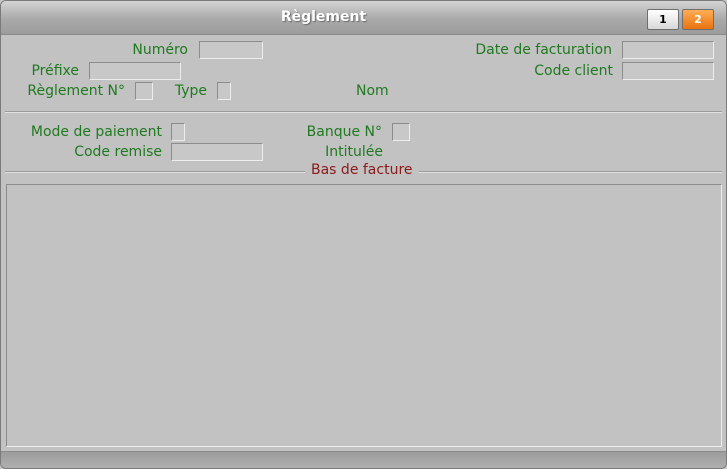  Describe the element at coordinates (372, 91) in the screenshot. I see `nom-label: Nom` at that location.